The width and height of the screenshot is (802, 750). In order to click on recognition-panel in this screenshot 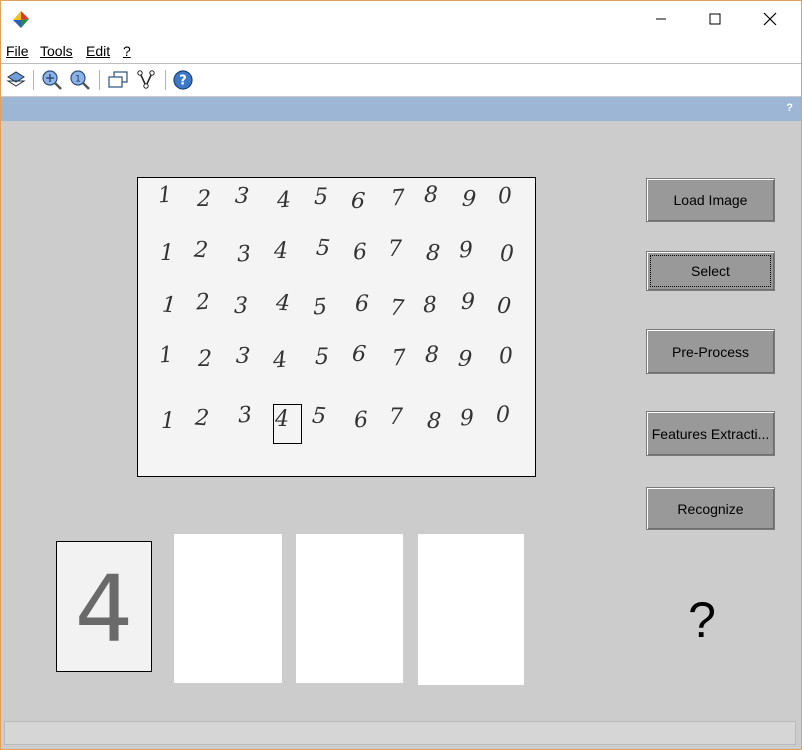, I will do `click(471, 609)`.